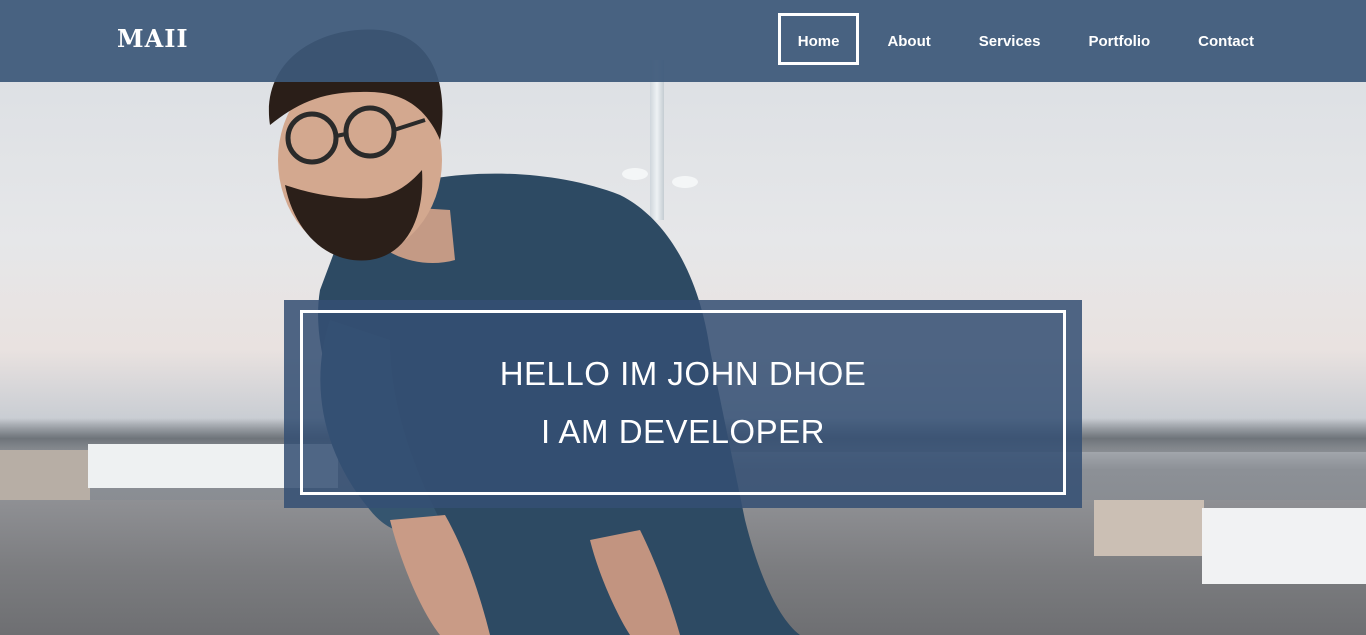 The width and height of the screenshot is (1366, 635). Describe the element at coordinates (1120, 39) in the screenshot. I see `nav-portfolio: Portfolio` at that location.